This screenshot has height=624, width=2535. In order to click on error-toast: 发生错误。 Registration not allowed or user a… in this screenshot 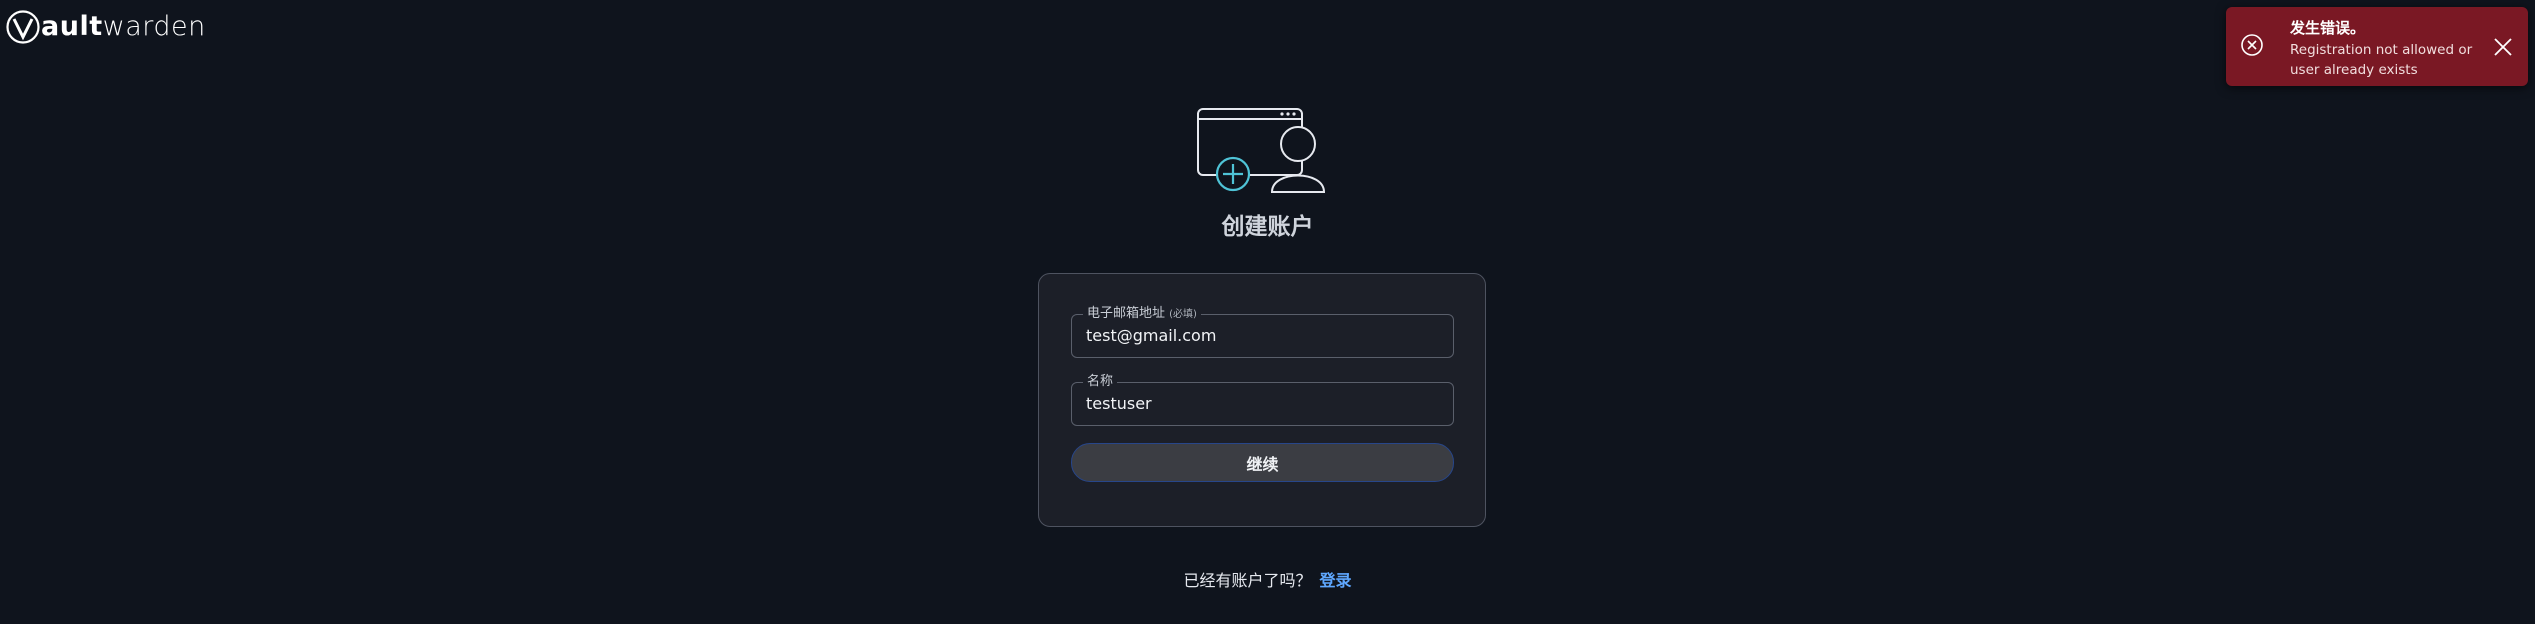, I will do `click(2377, 46)`.